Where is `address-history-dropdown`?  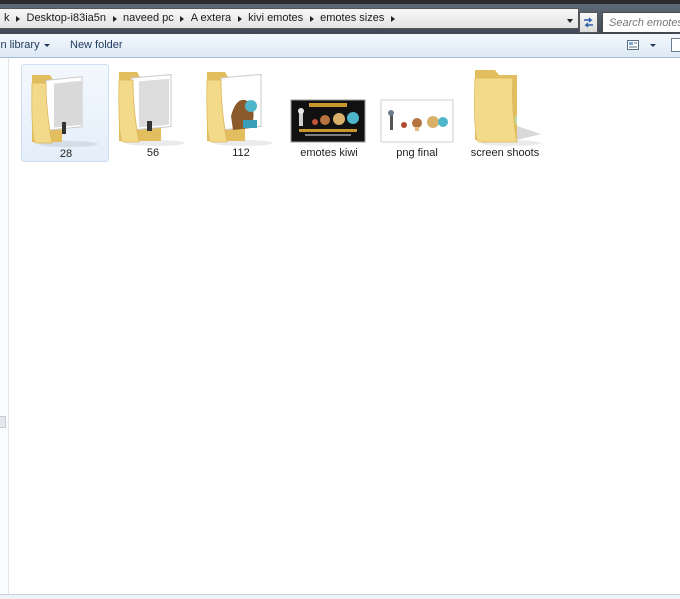
address-history-dropdown is located at coordinates (570, 21).